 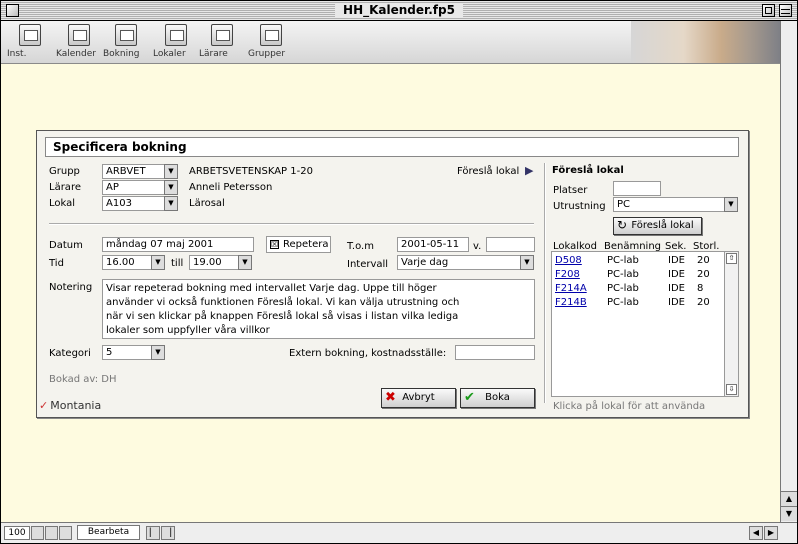 I want to click on window-vertical-scrollbar: ▲ ▼, so click(x=788, y=272).